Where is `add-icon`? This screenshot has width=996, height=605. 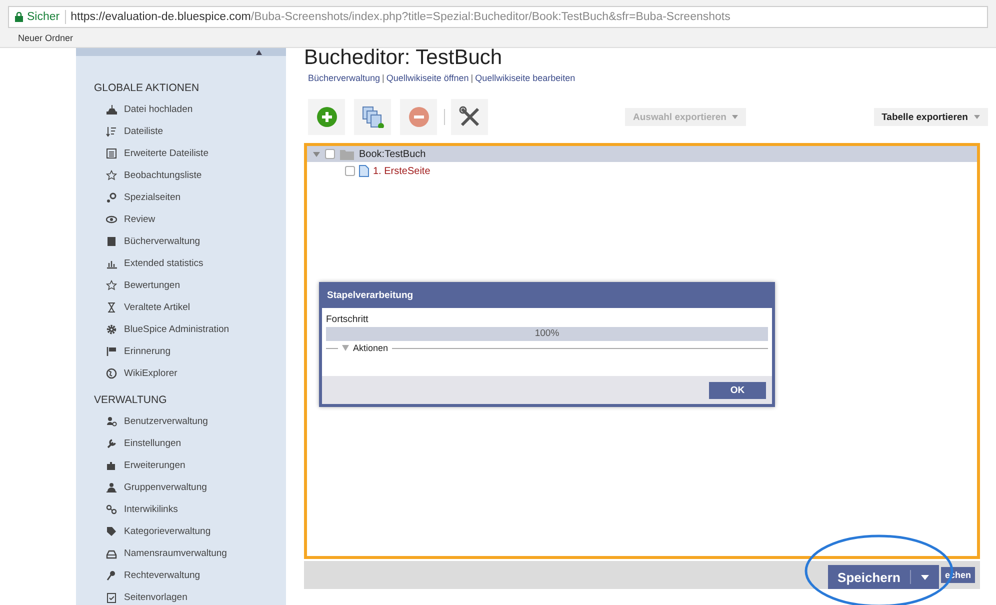
add-icon is located at coordinates (327, 117).